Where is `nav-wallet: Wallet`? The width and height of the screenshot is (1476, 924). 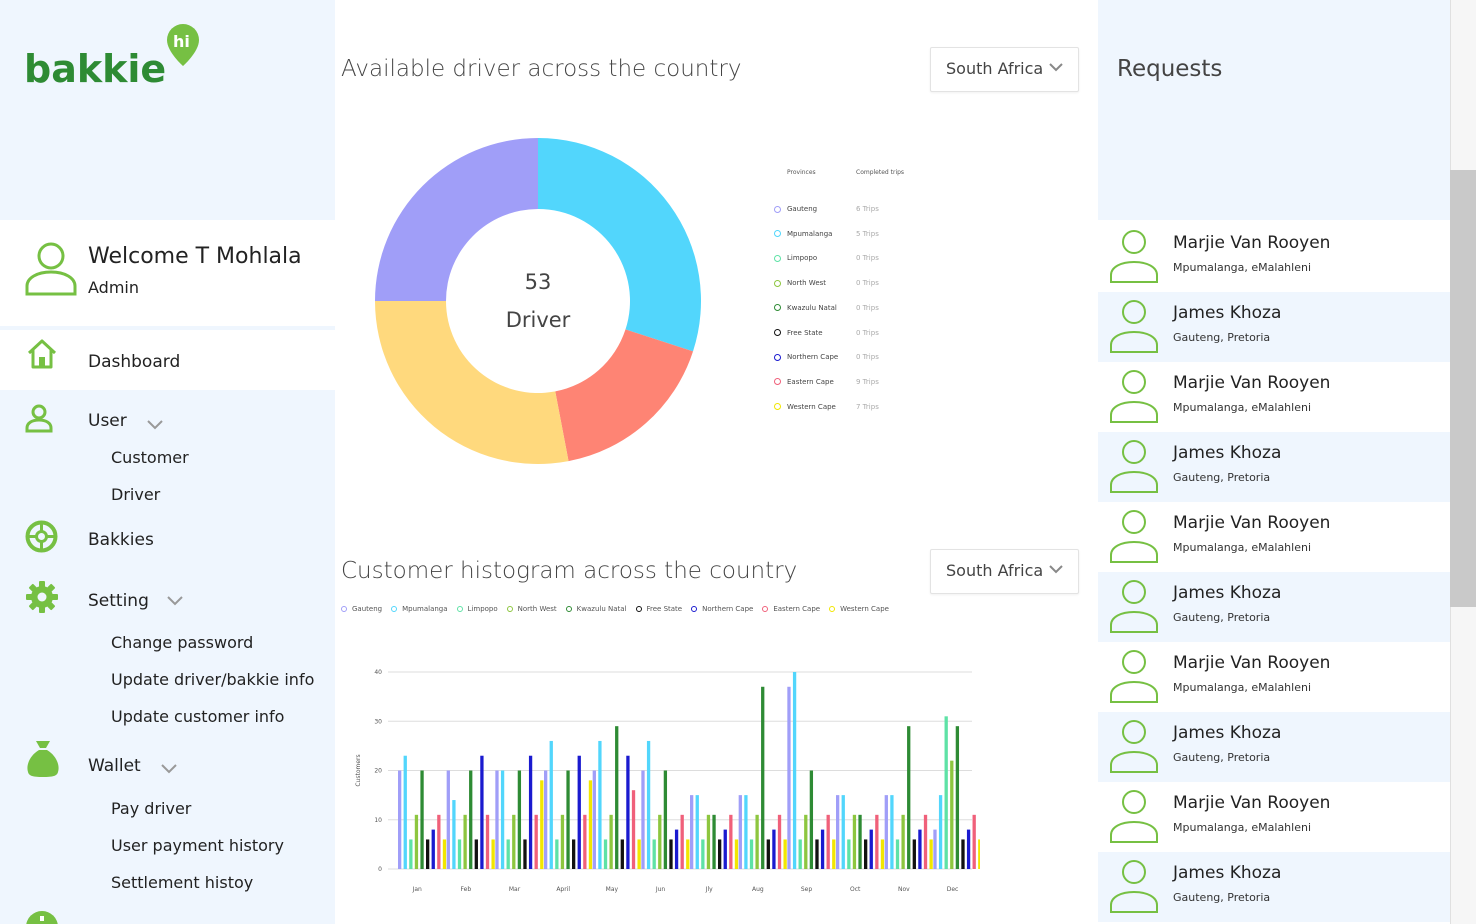
nav-wallet: Wallet is located at coordinates (114, 766).